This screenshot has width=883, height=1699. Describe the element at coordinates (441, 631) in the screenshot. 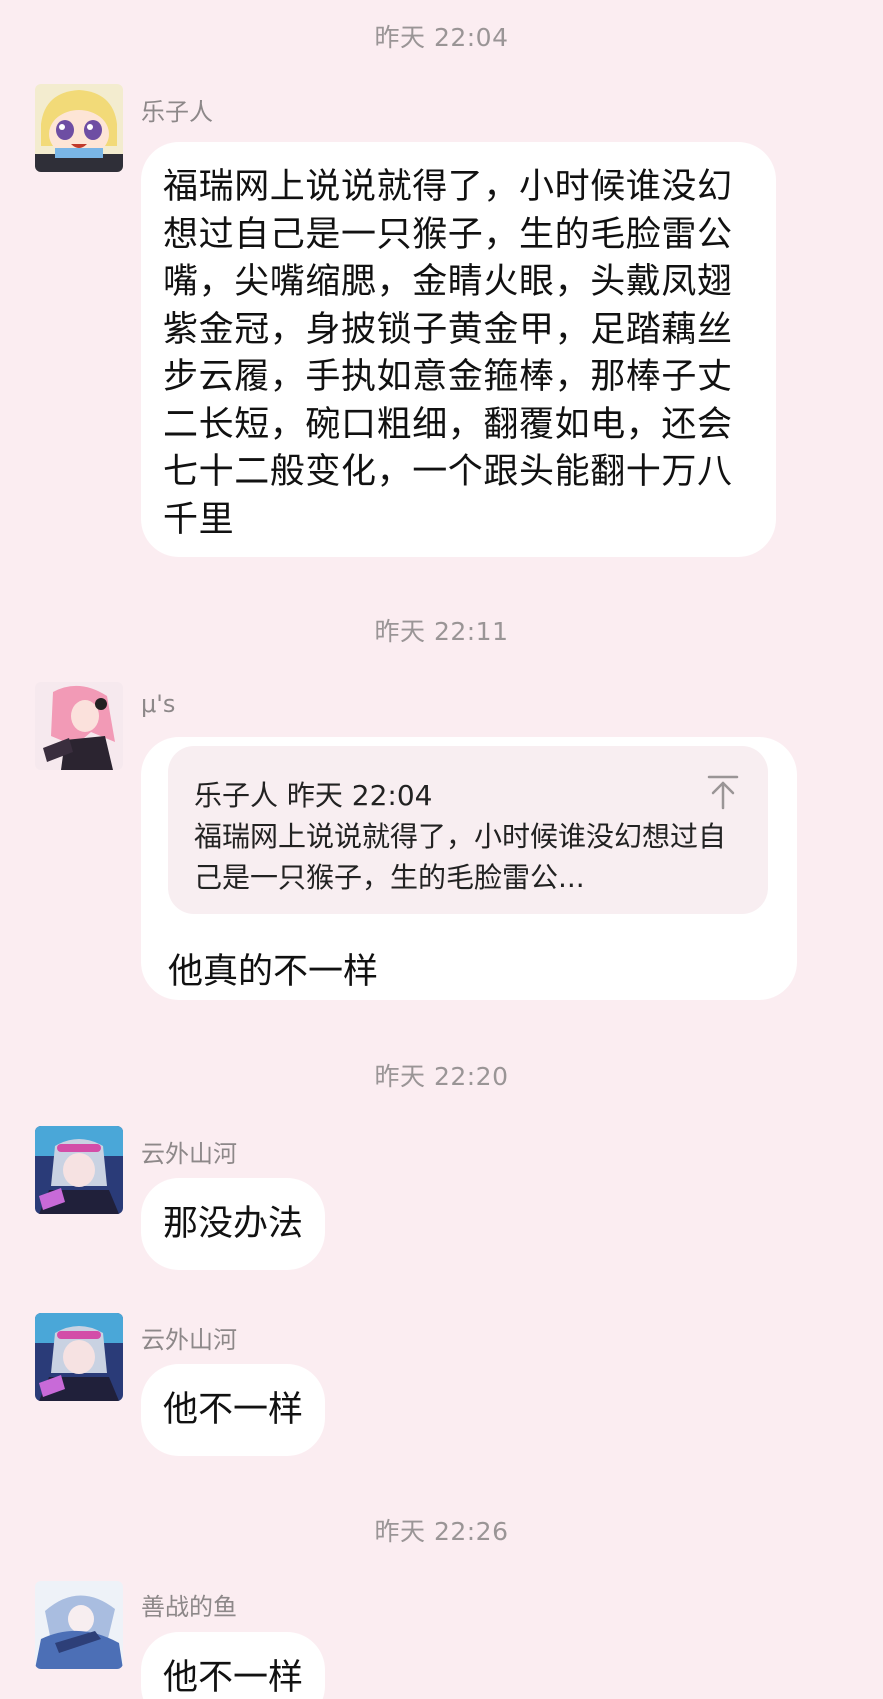

I see `timestamp: 昨天 22:11` at that location.